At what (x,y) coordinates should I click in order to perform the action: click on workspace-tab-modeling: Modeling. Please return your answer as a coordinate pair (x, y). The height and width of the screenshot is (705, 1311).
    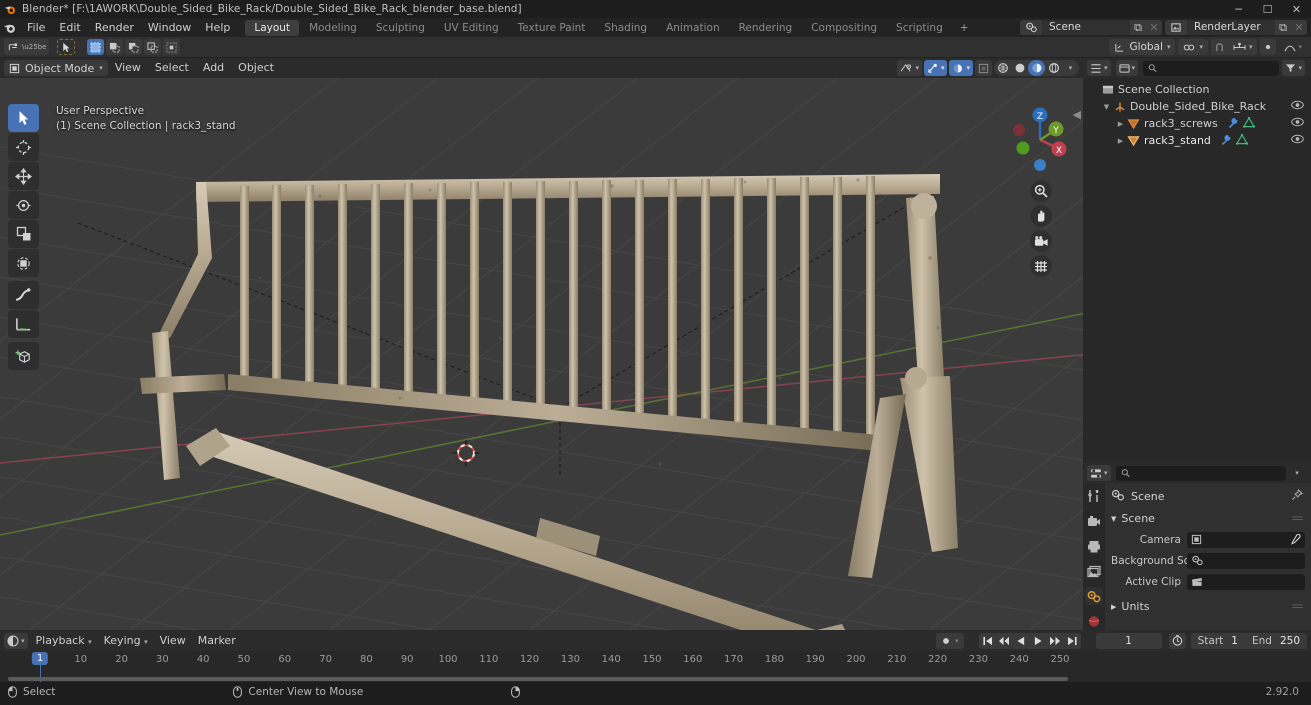
    Looking at the image, I should click on (333, 28).